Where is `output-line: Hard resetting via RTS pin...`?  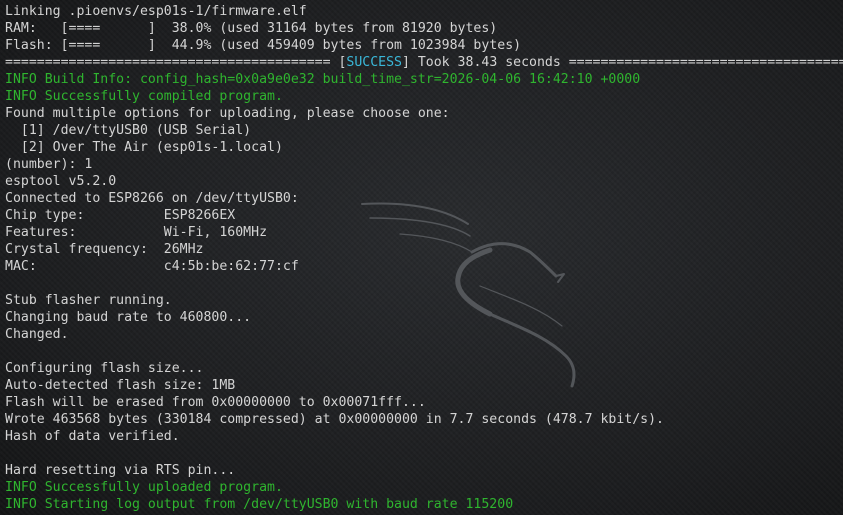 output-line: Hard resetting via RTS pin... is located at coordinates (120, 470).